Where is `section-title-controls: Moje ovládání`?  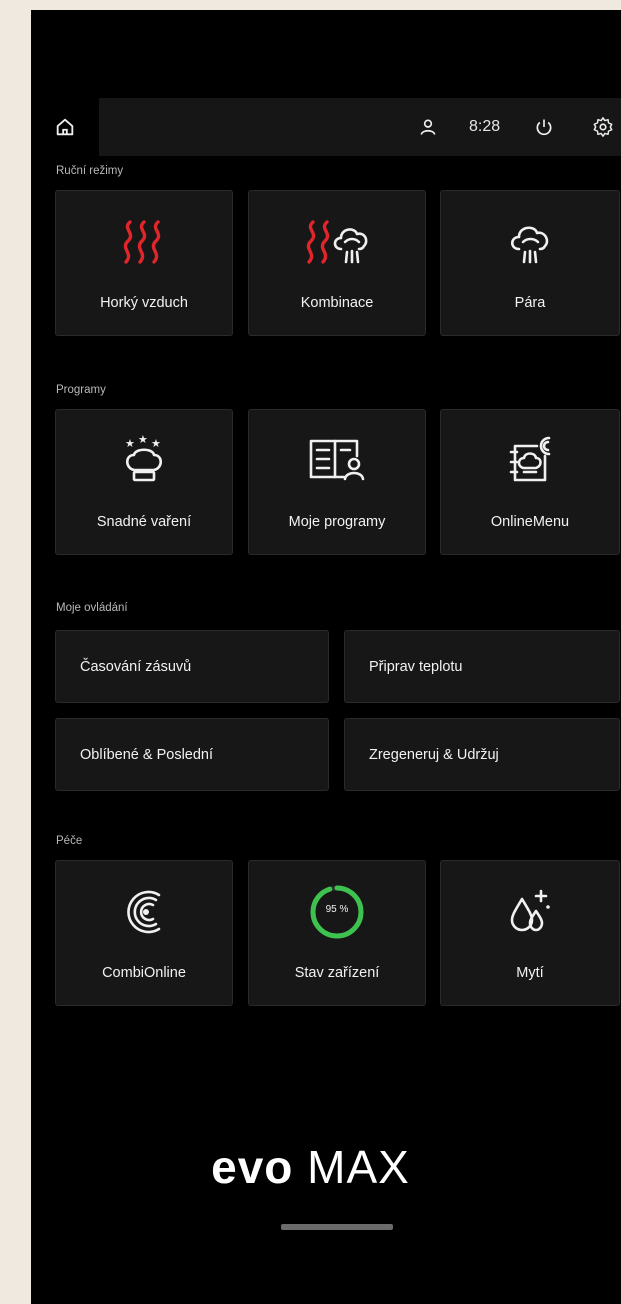
section-title-controls: Moje ovládání is located at coordinates (92, 608).